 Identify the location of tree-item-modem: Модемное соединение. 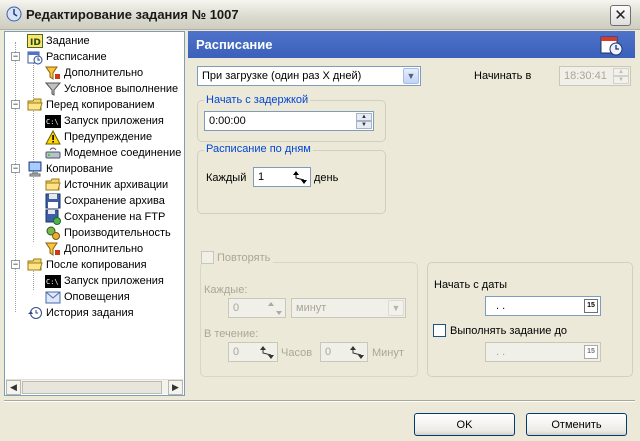
(113, 153).